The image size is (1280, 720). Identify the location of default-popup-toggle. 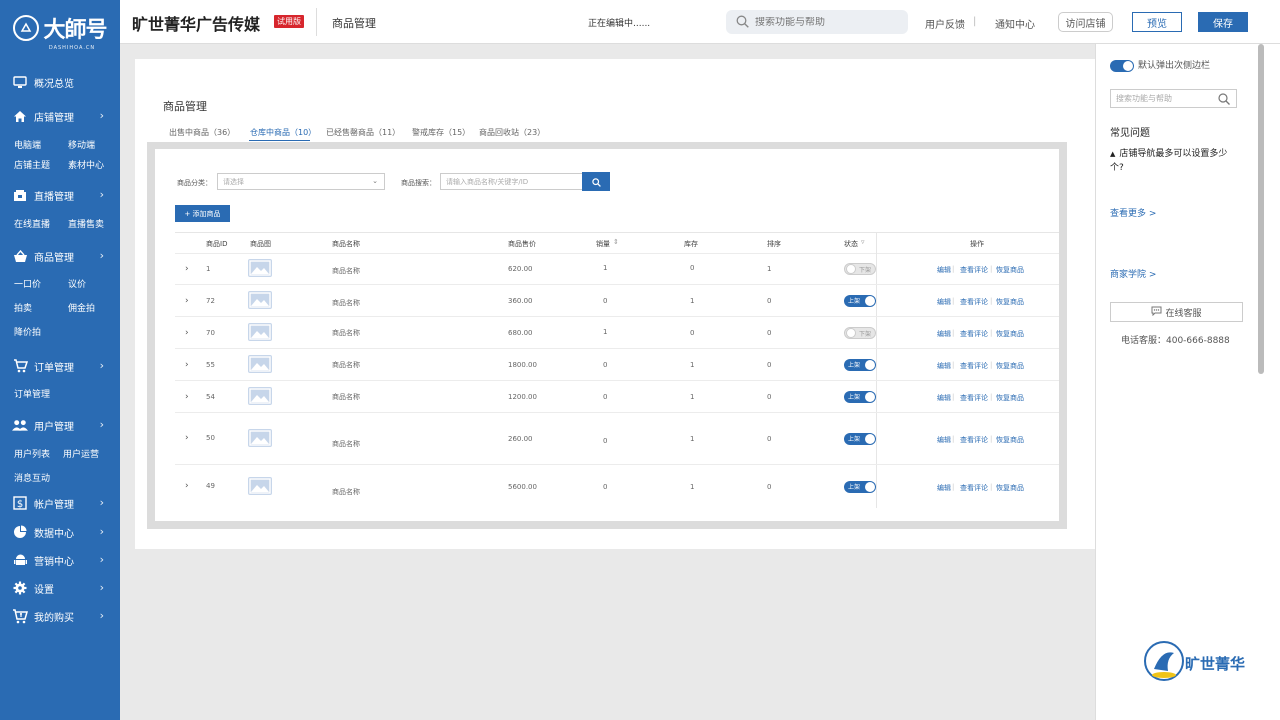
(1122, 66).